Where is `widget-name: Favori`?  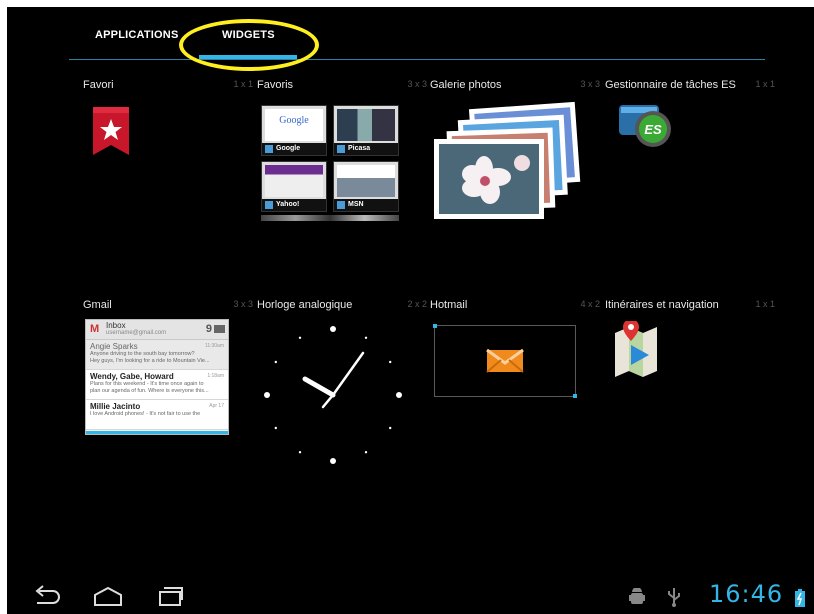 widget-name: Favori is located at coordinates (98, 85).